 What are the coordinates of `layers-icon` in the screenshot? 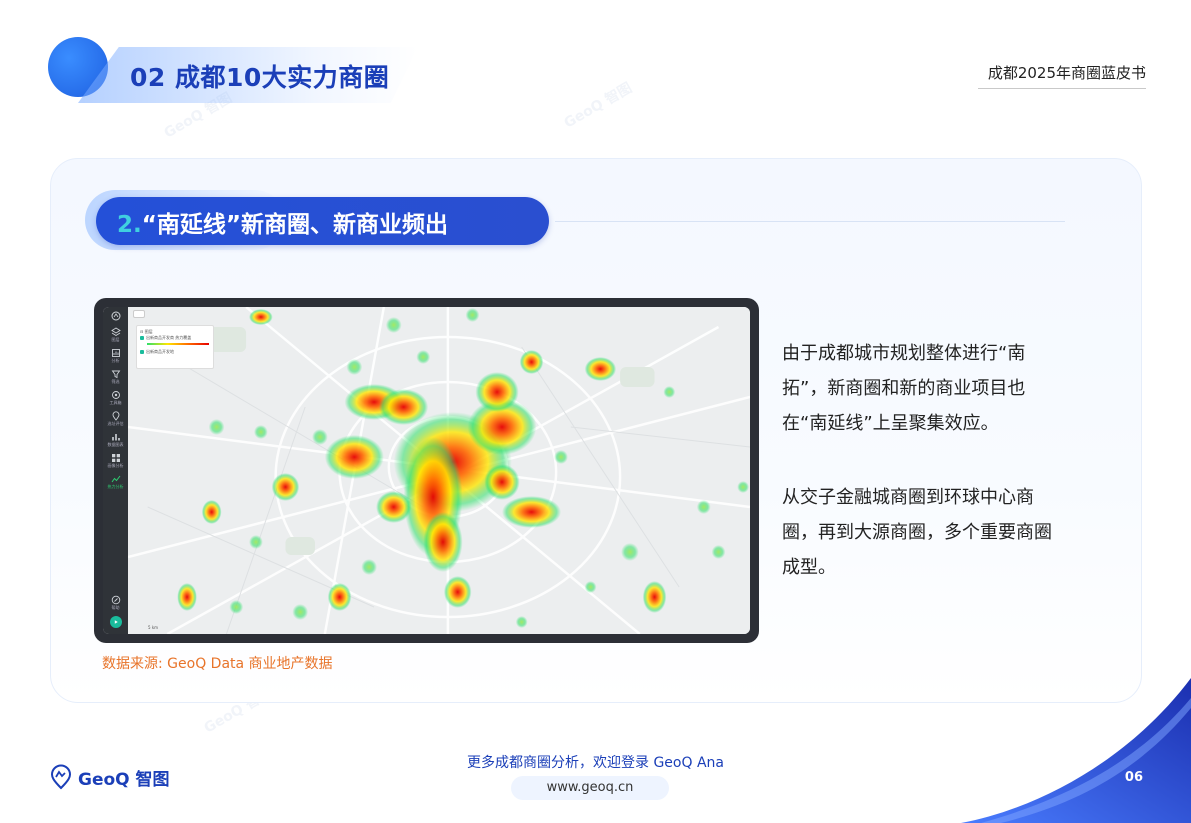 It's located at (116, 332).